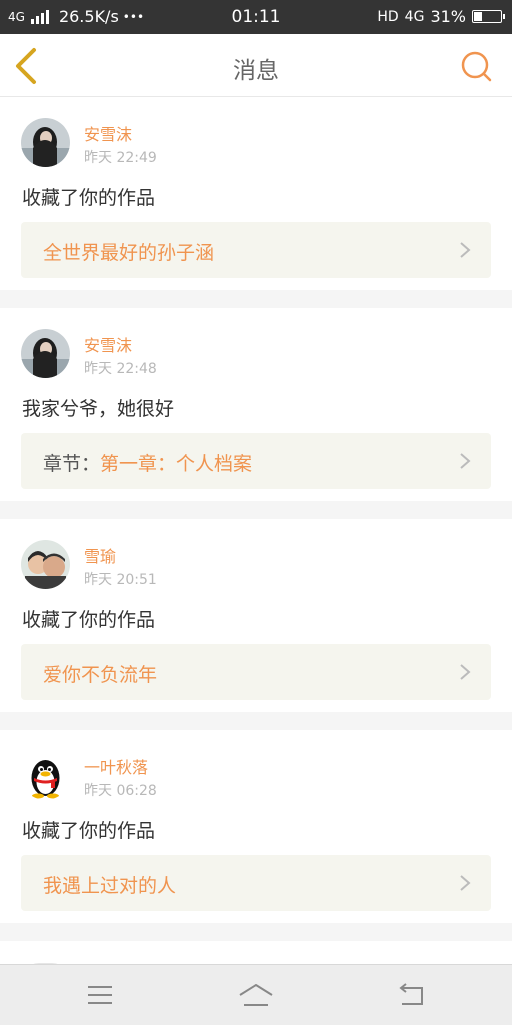 This screenshot has width=512, height=1025. I want to click on battery-fill, so click(478, 16).